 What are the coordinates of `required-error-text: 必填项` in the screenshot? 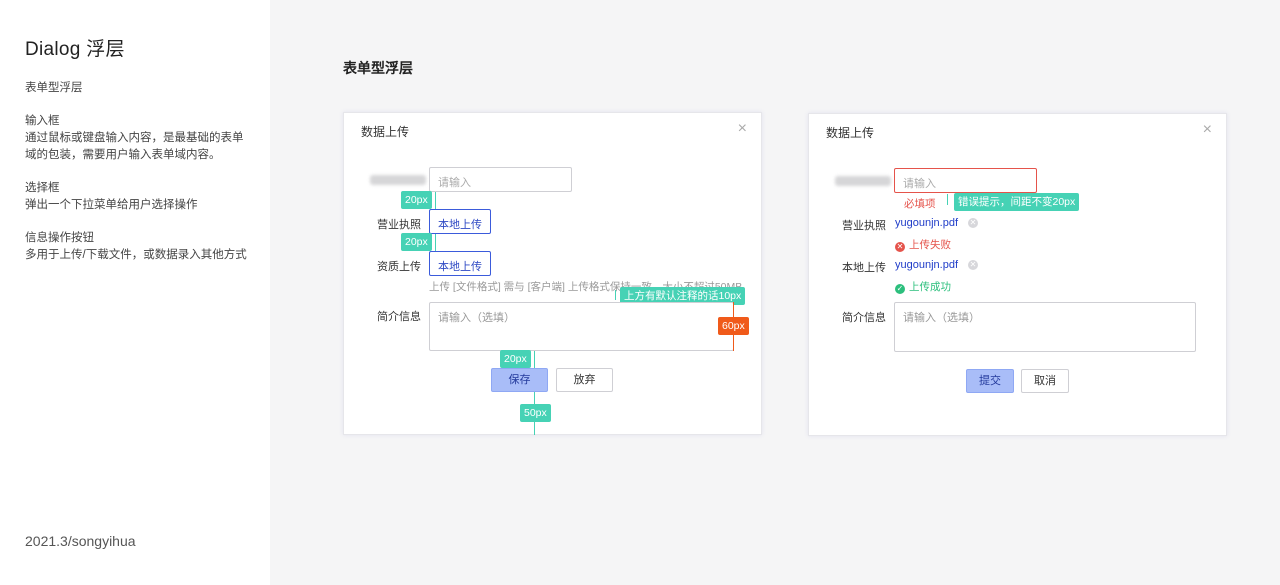 It's located at (920, 204).